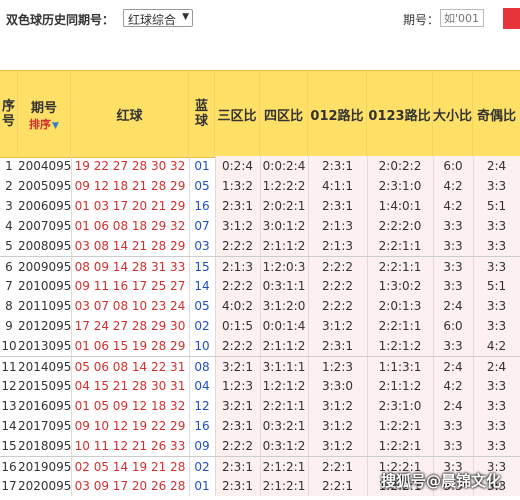  I want to click on cell-zone4: 2:0:2:1, so click(284, 206).